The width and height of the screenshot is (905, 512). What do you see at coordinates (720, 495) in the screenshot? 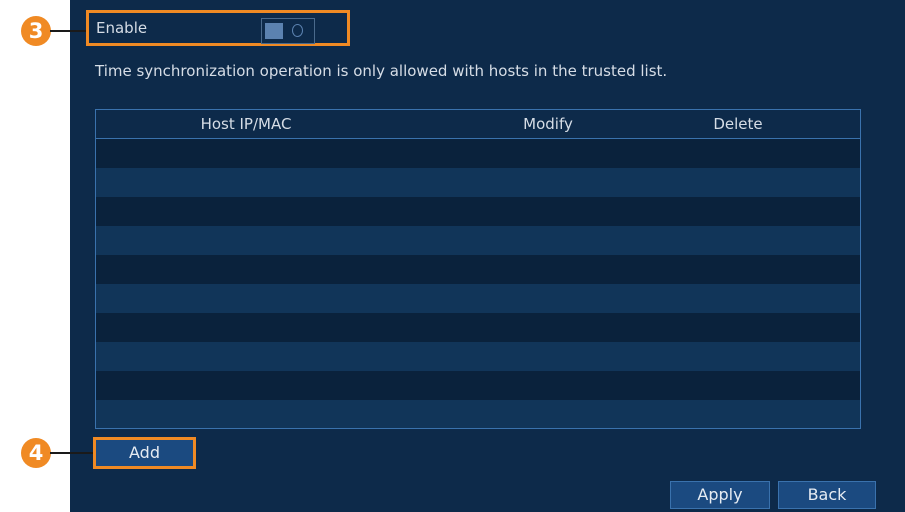
I see `apply-button: Apply` at bounding box center [720, 495].